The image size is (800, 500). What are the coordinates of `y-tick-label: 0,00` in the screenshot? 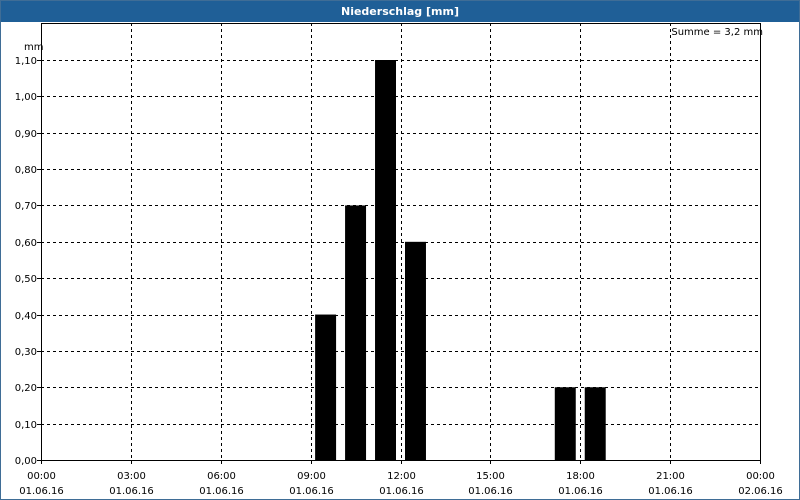 It's located at (26, 461).